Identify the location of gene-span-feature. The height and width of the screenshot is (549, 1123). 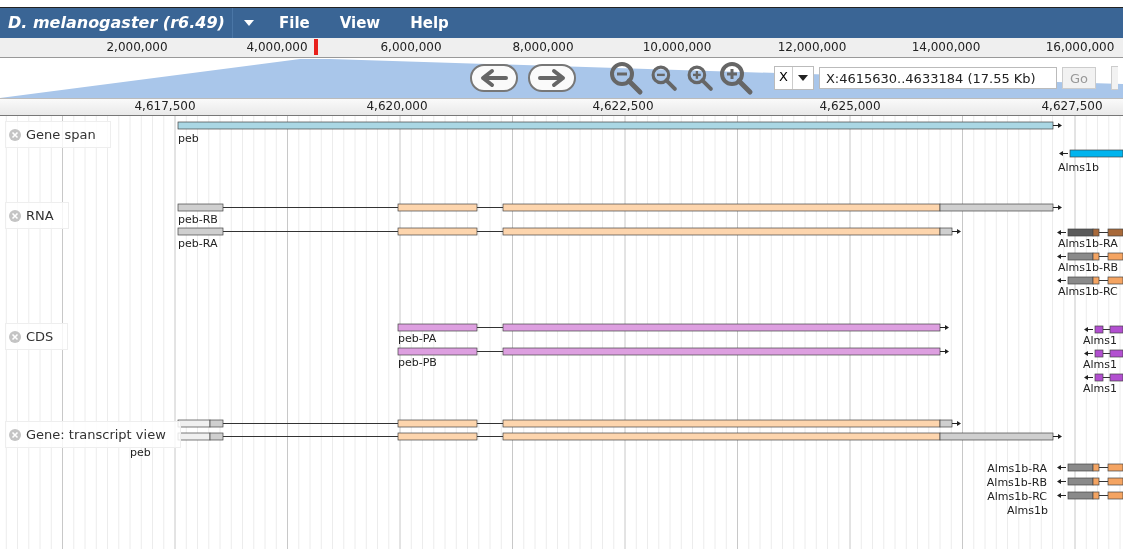
(1091, 153).